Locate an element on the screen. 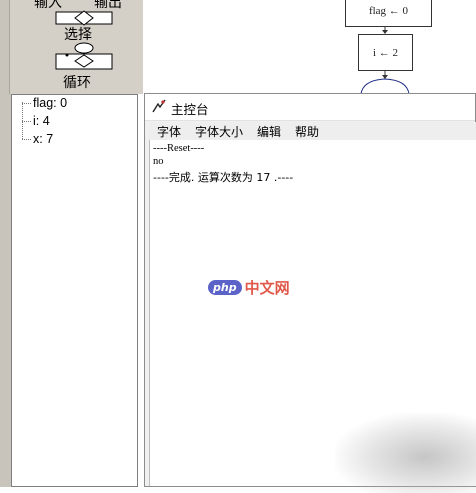 The height and width of the screenshot is (493, 476). flowchart-assign-flag: flag ← 0 is located at coordinates (388, 13).